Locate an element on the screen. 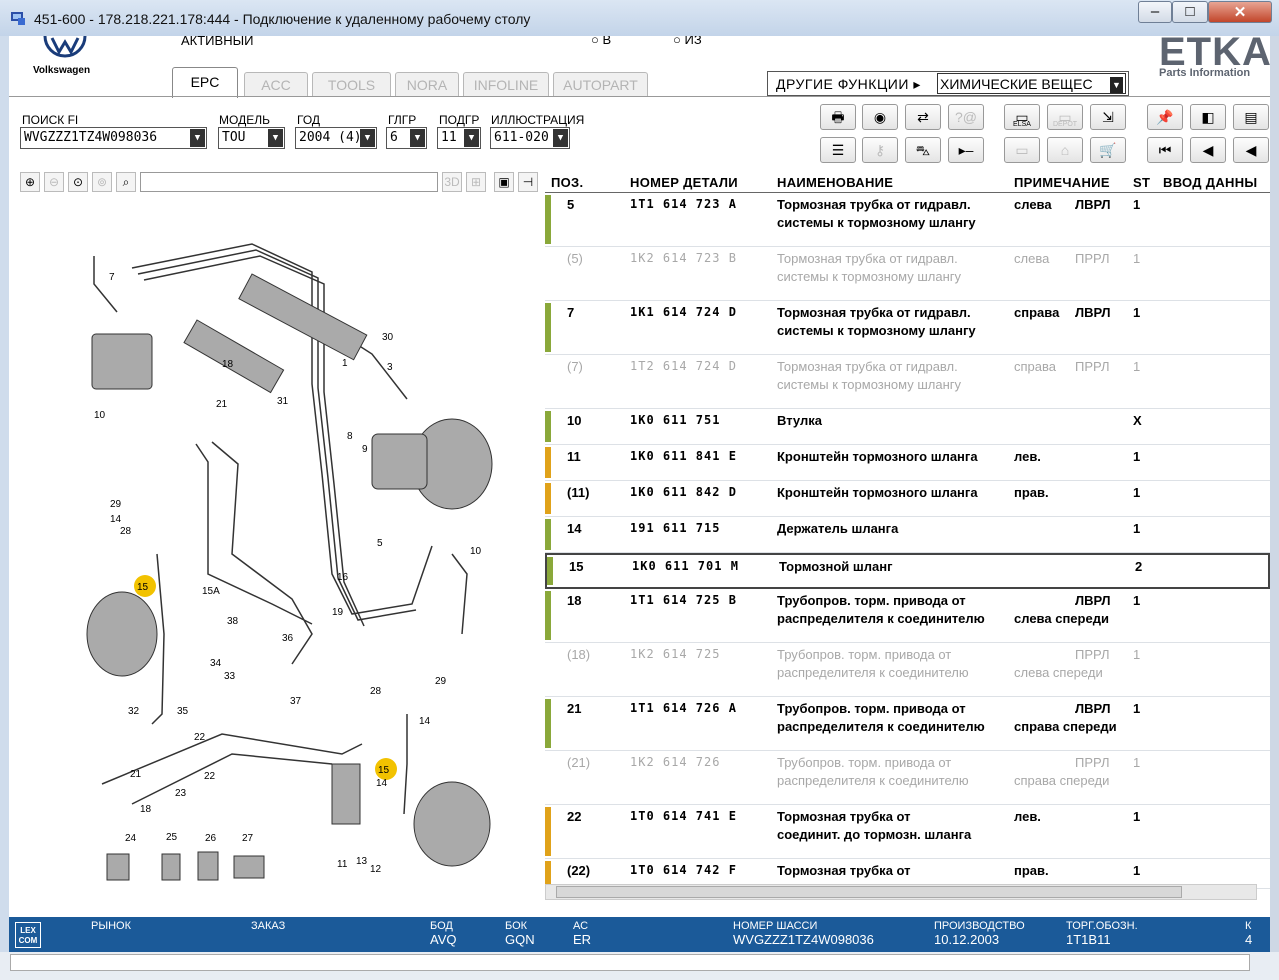 This screenshot has width=1279, height=980. zoom-out-button: ⊖ is located at coordinates (54, 182).